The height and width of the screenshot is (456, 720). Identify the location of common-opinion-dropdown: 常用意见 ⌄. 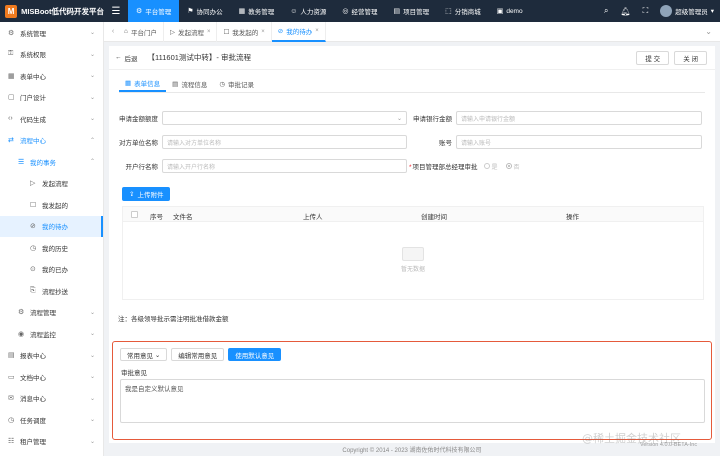
(144, 354).